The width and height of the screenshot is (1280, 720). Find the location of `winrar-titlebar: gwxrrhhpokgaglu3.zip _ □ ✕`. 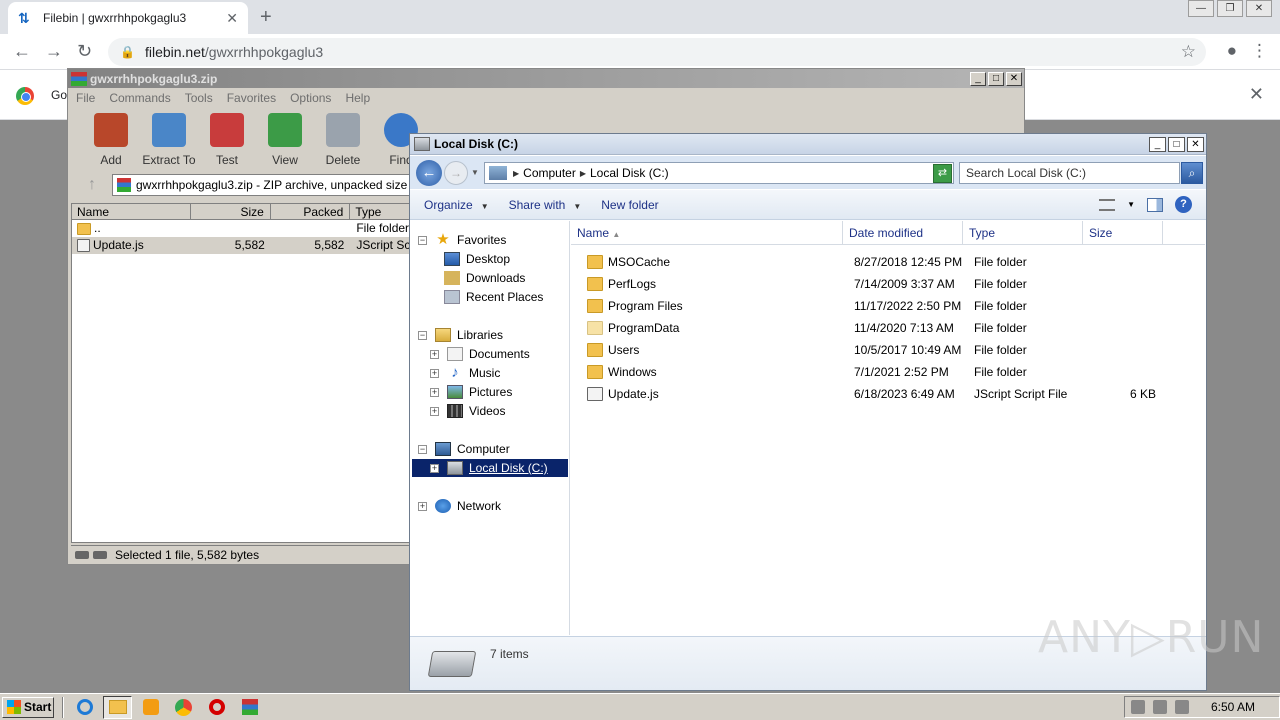

winrar-titlebar: gwxrrhhpokgaglu3.zip _ □ ✕ is located at coordinates (546, 78).